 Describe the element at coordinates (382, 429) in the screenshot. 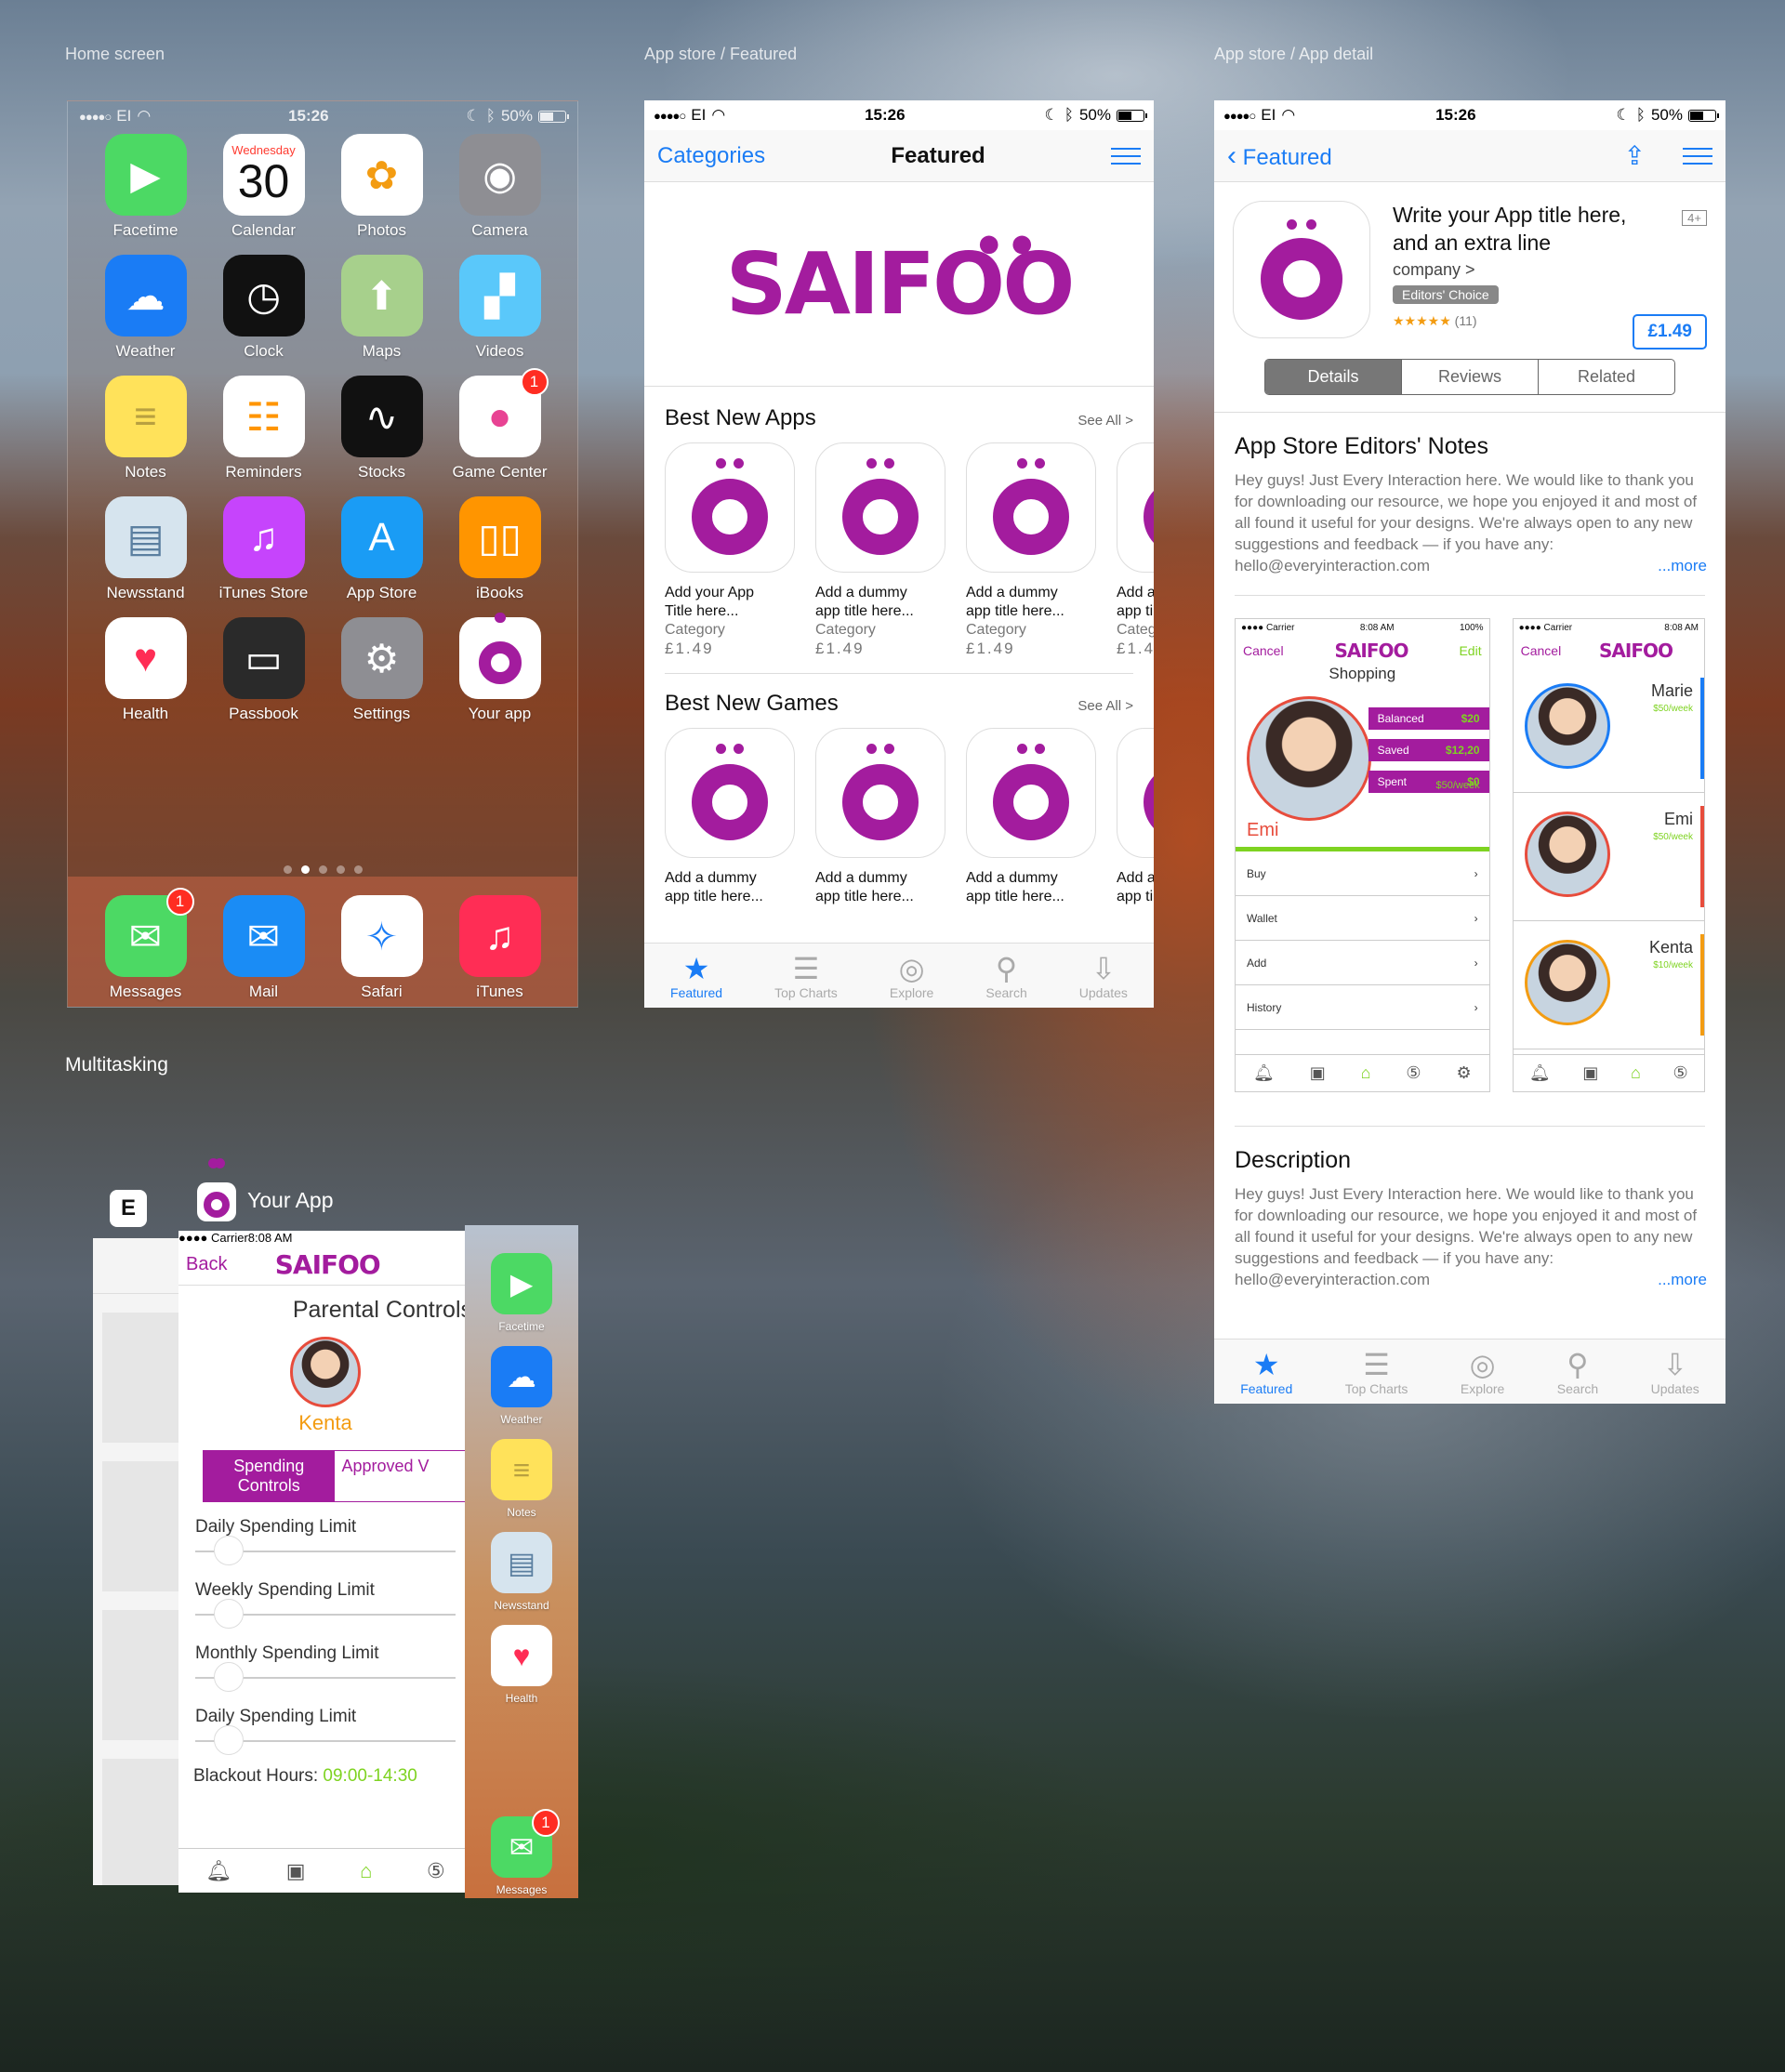

I see `app-stocks: ∿ Stocks` at that location.